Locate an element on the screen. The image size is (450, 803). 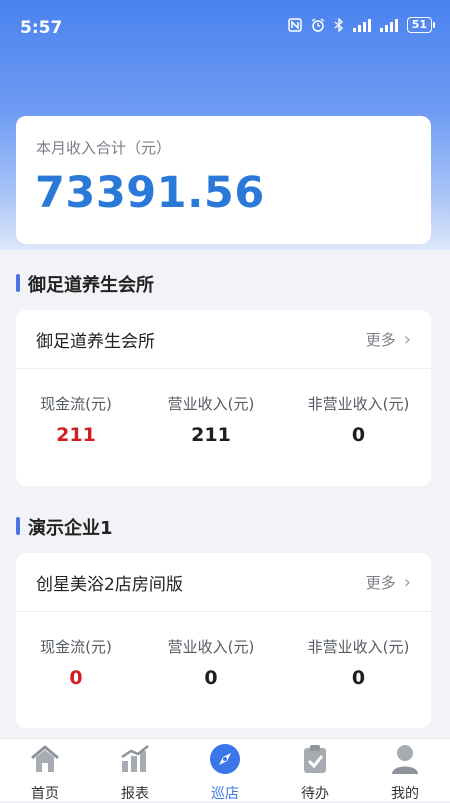
tab-reports: 报表 is located at coordinates (135, 770).